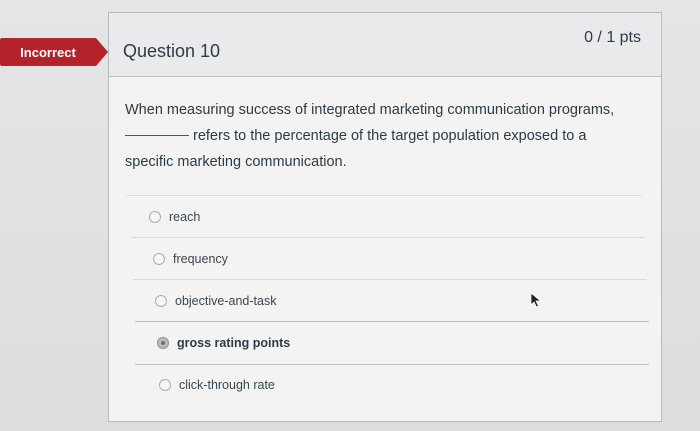 Image resolution: width=700 pixels, height=431 pixels. What do you see at coordinates (200, 259) in the screenshot?
I see `answer-label: frequency` at bounding box center [200, 259].